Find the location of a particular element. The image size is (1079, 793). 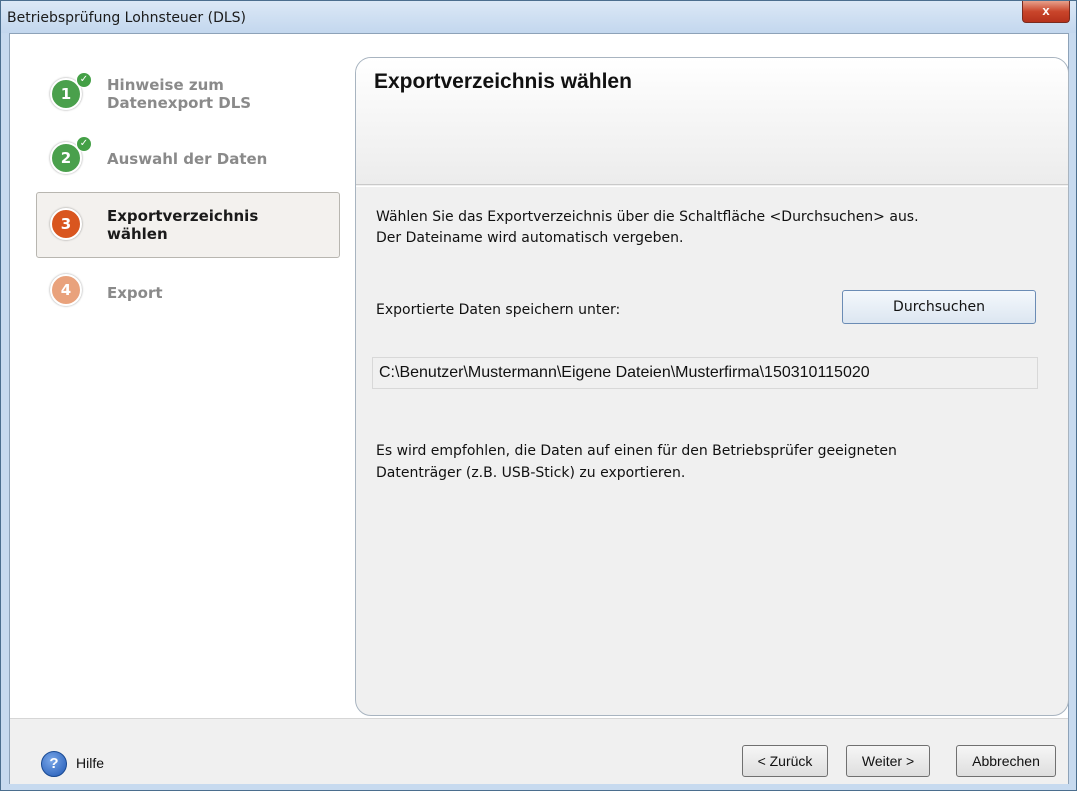

cancel-button: Abbrechen is located at coordinates (1006, 761).